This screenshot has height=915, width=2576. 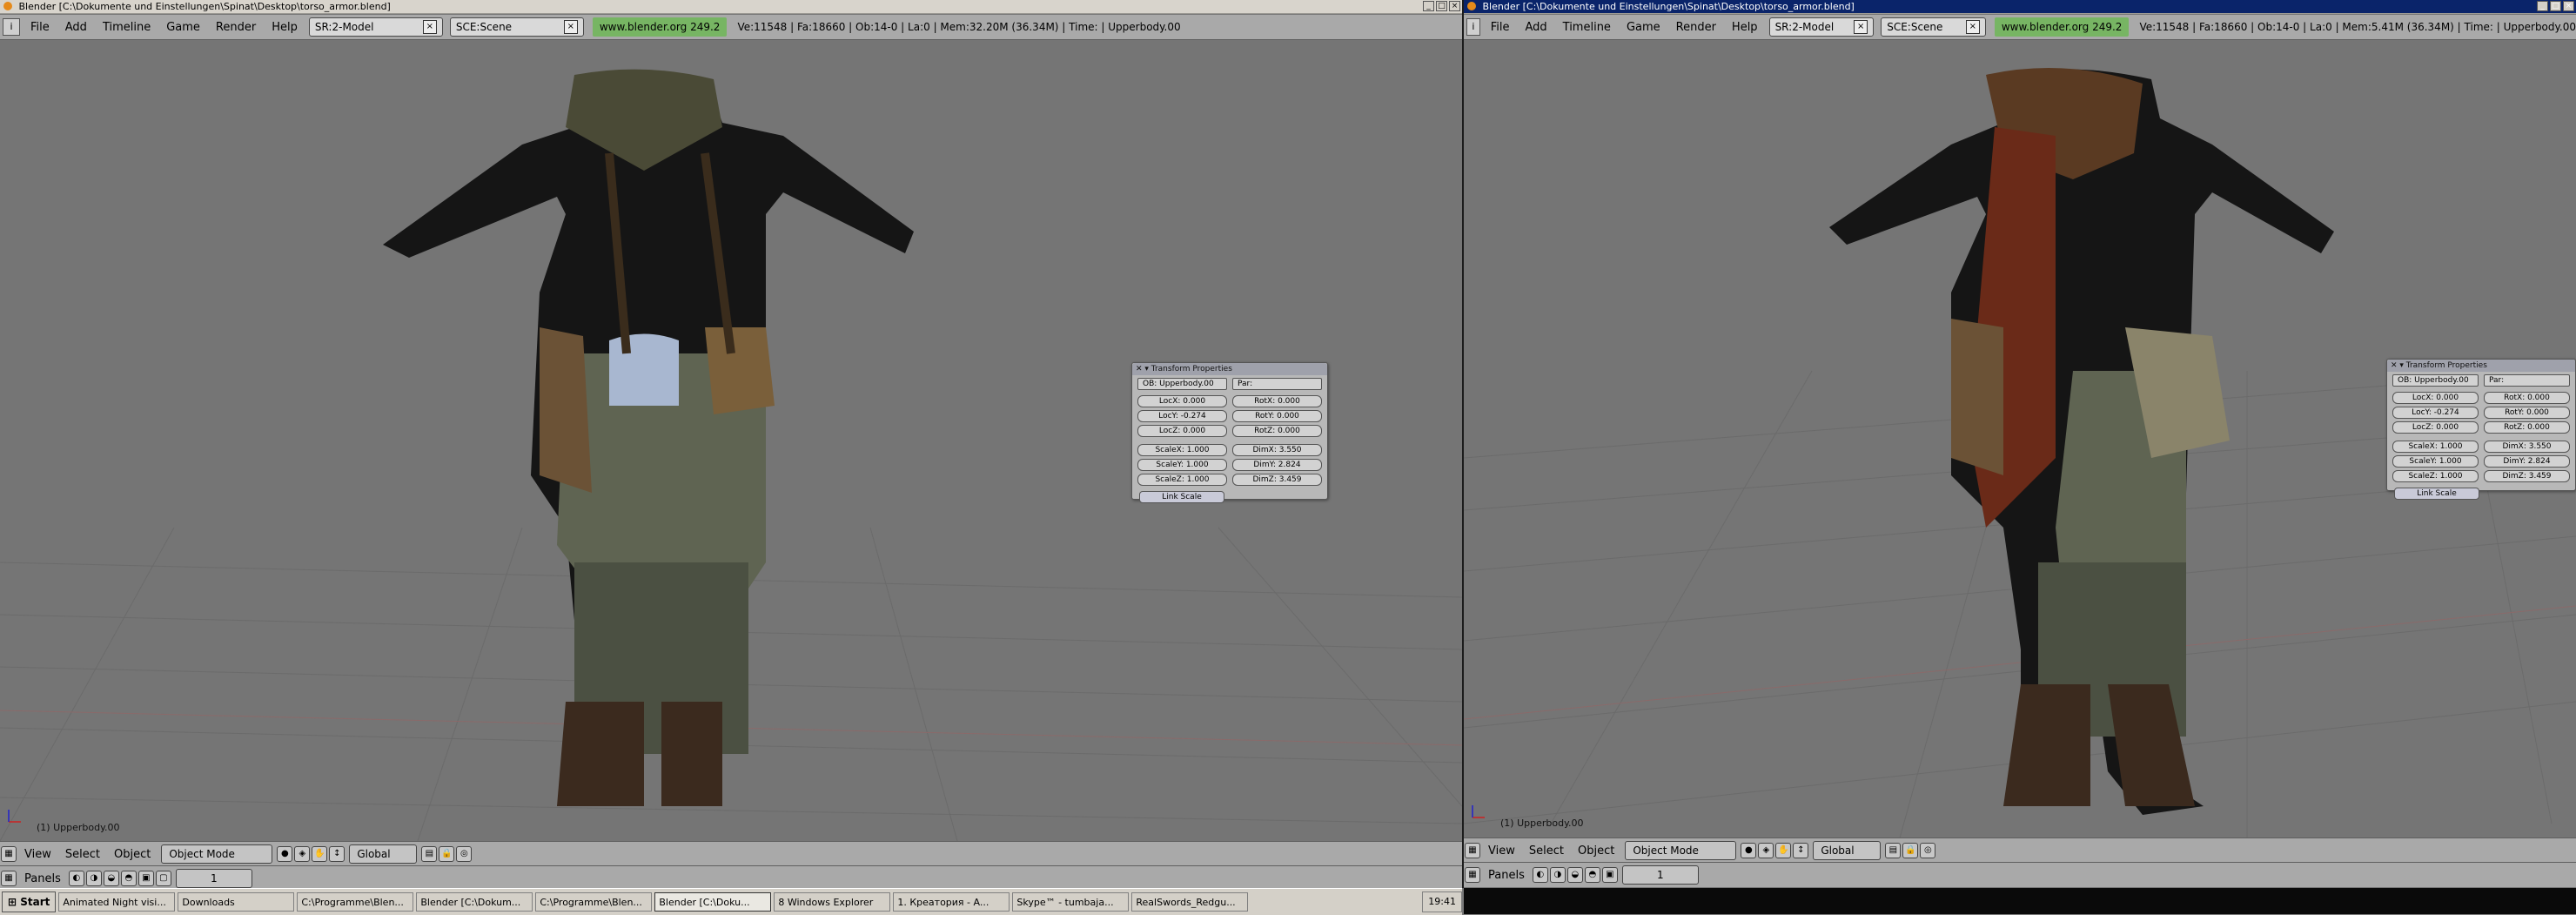 I want to click on maximize-icon: □, so click(x=2555, y=6).